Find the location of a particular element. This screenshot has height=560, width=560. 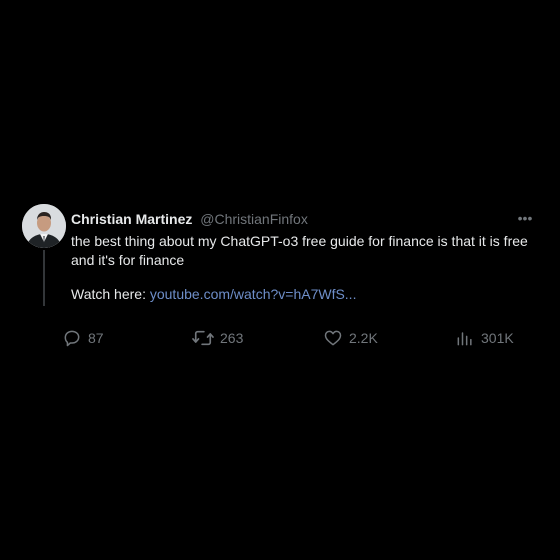

reply-icon is located at coordinates (72, 338).